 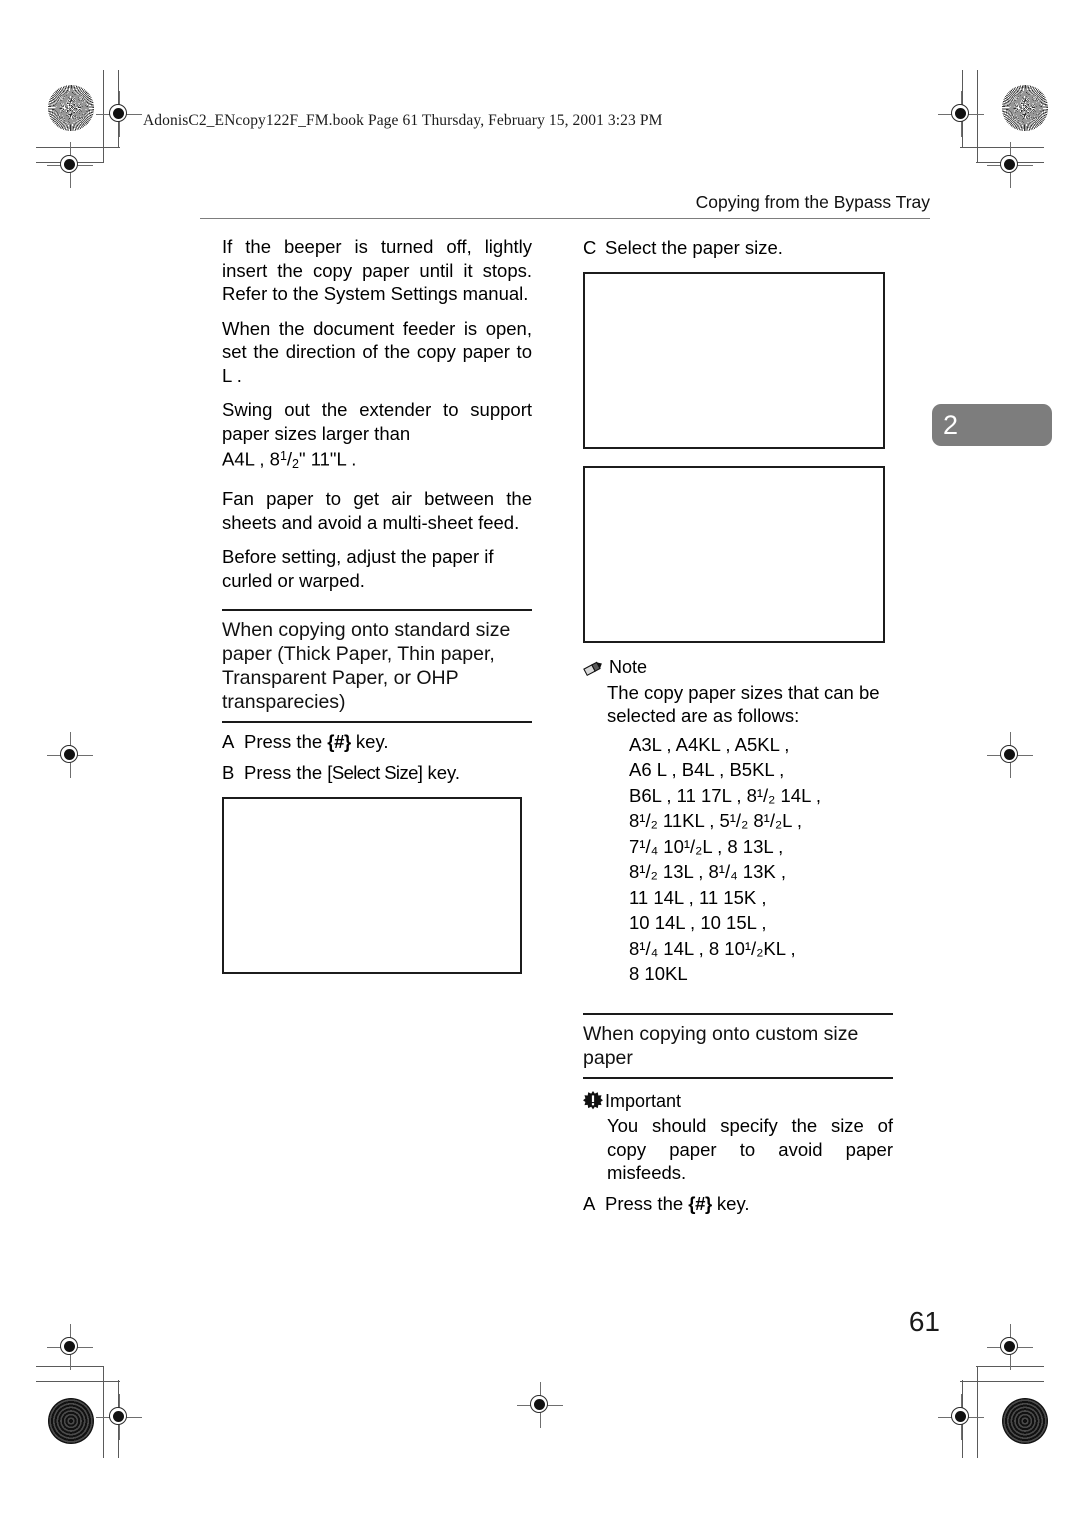 What do you see at coordinates (283, 456) in the screenshot?
I see `extender-size-numerator: 1` at bounding box center [283, 456].